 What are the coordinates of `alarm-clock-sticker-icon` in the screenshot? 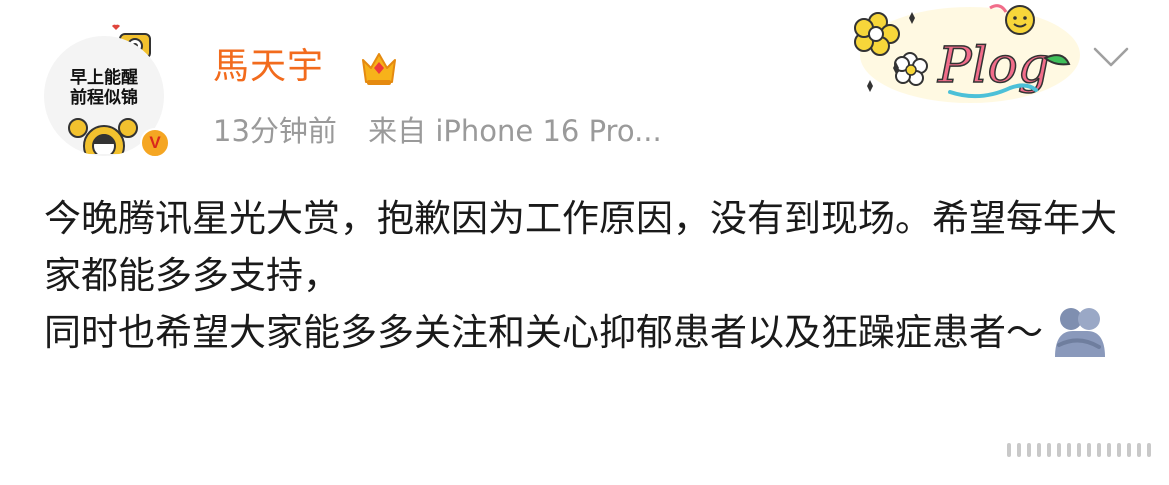 It's located at (103, 136).